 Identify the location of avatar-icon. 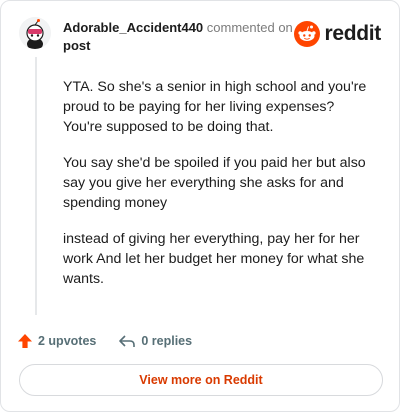
(35, 33).